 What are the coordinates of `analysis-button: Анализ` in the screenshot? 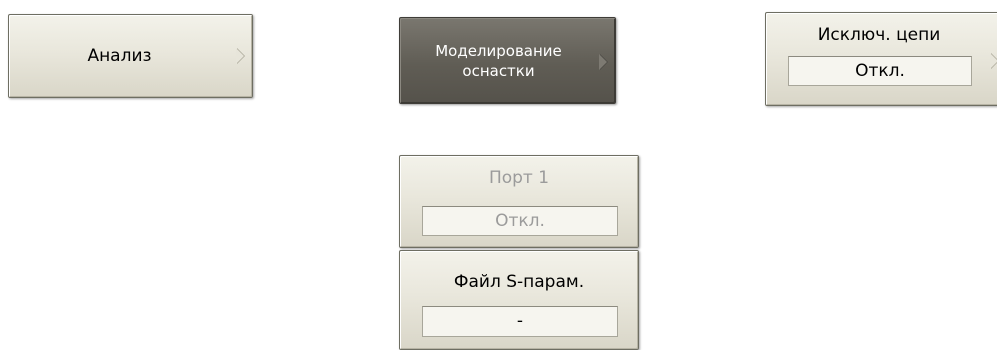 It's located at (130, 56).